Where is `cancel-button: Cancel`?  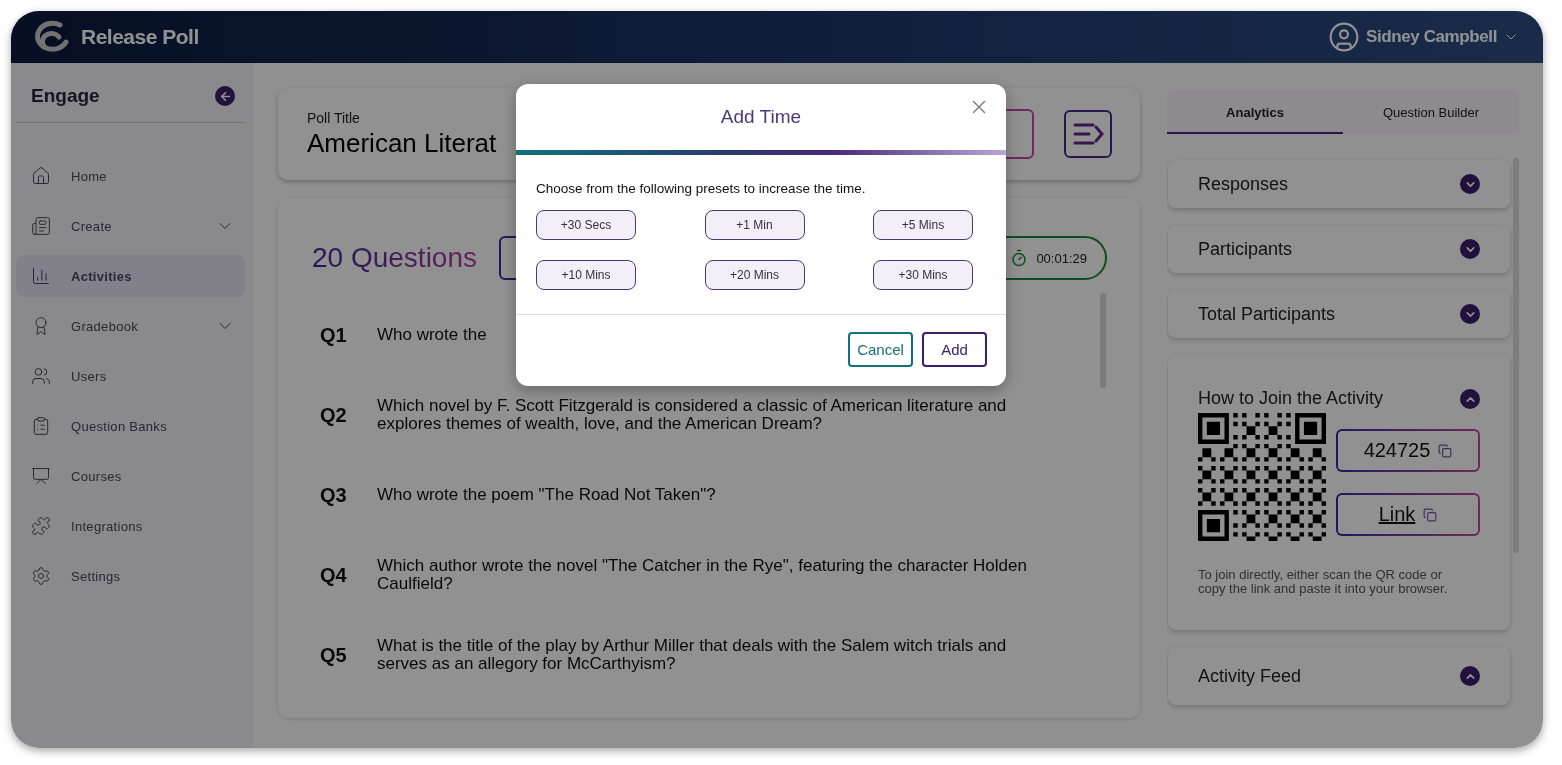 cancel-button: Cancel is located at coordinates (880, 349).